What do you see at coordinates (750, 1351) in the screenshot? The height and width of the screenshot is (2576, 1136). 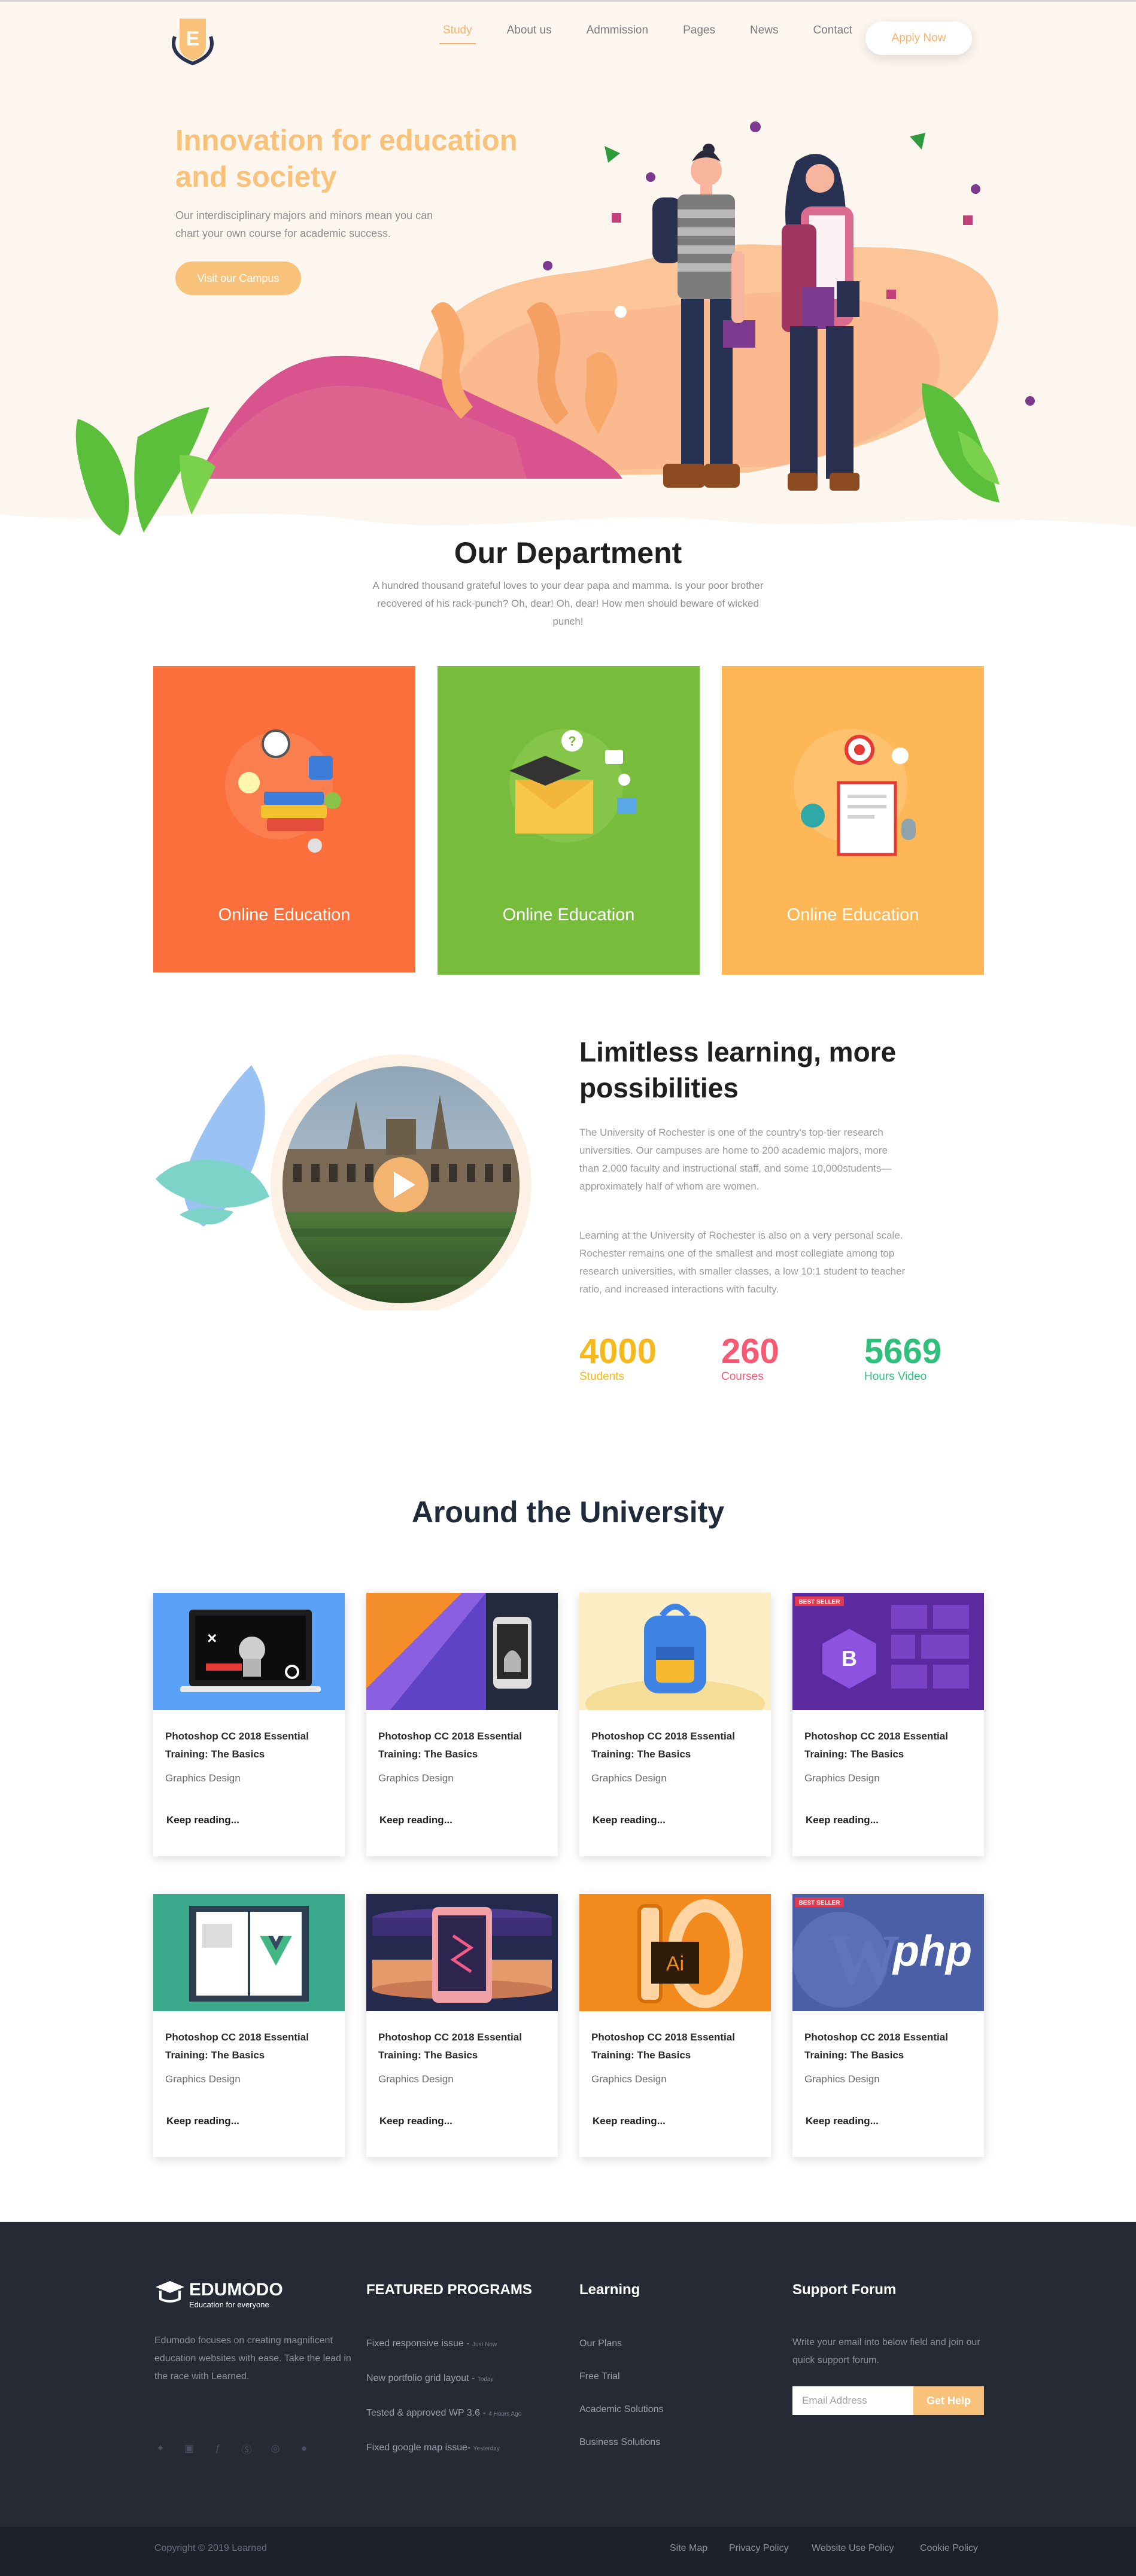 I see `stat-value: 260` at bounding box center [750, 1351].